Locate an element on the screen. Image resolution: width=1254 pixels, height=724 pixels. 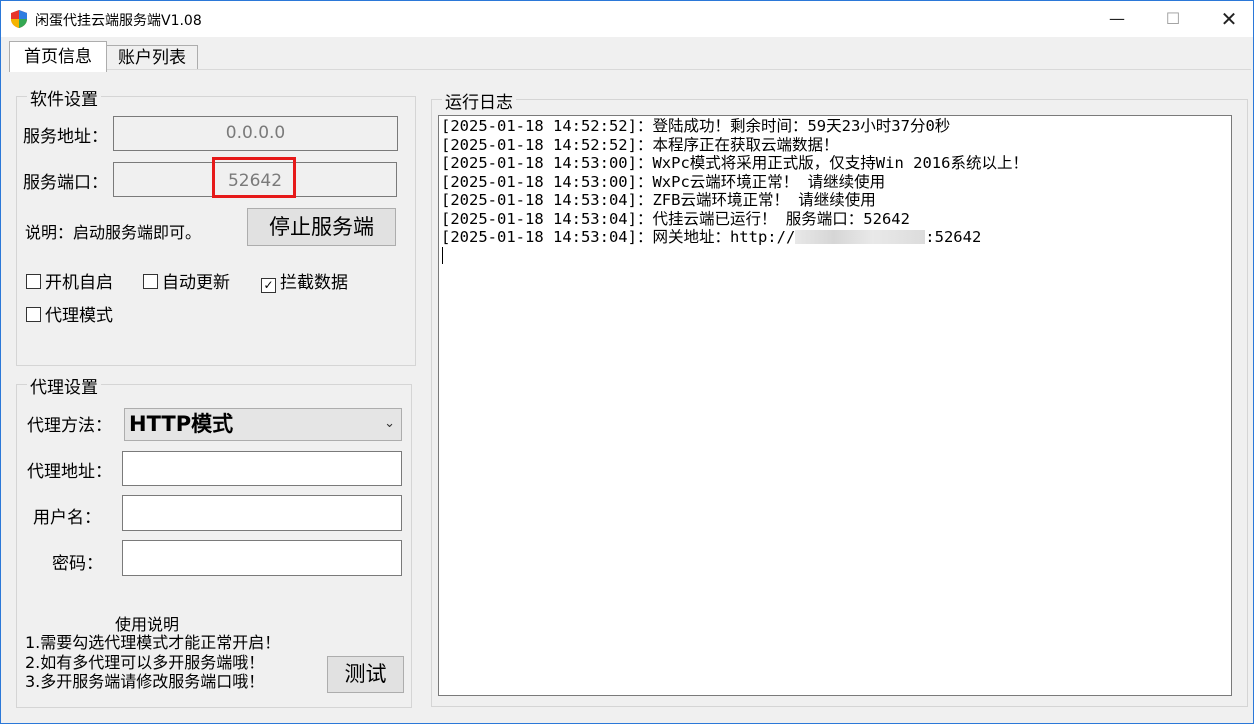
intercept-data-checkbox: ✓ 拦截数据 is located at coordinates (304, 280).